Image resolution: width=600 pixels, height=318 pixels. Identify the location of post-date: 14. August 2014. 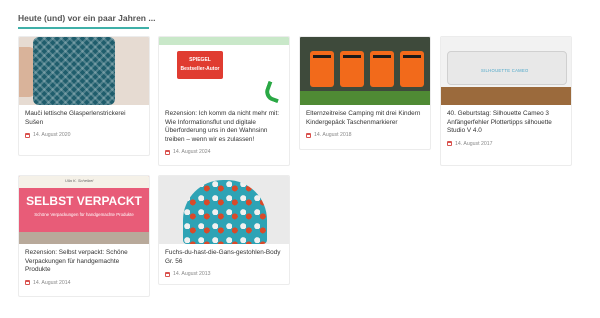
(84, 283).